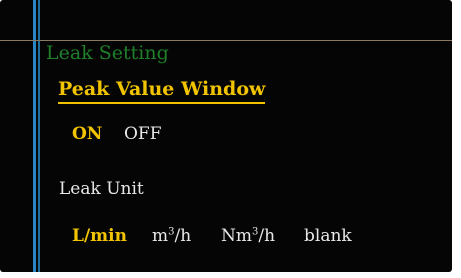  Describe the element at coordinates (267, 236) in the screenshot. I see `unit-nm3h-suffix: /h` at that location.